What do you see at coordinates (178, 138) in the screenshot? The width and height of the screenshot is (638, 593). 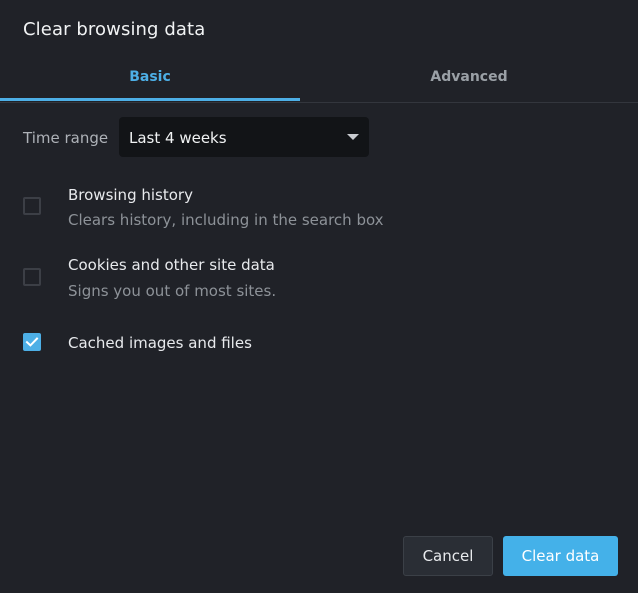 I see `time-range-value: Last 4 weeks` at bounding box center [178, 138].